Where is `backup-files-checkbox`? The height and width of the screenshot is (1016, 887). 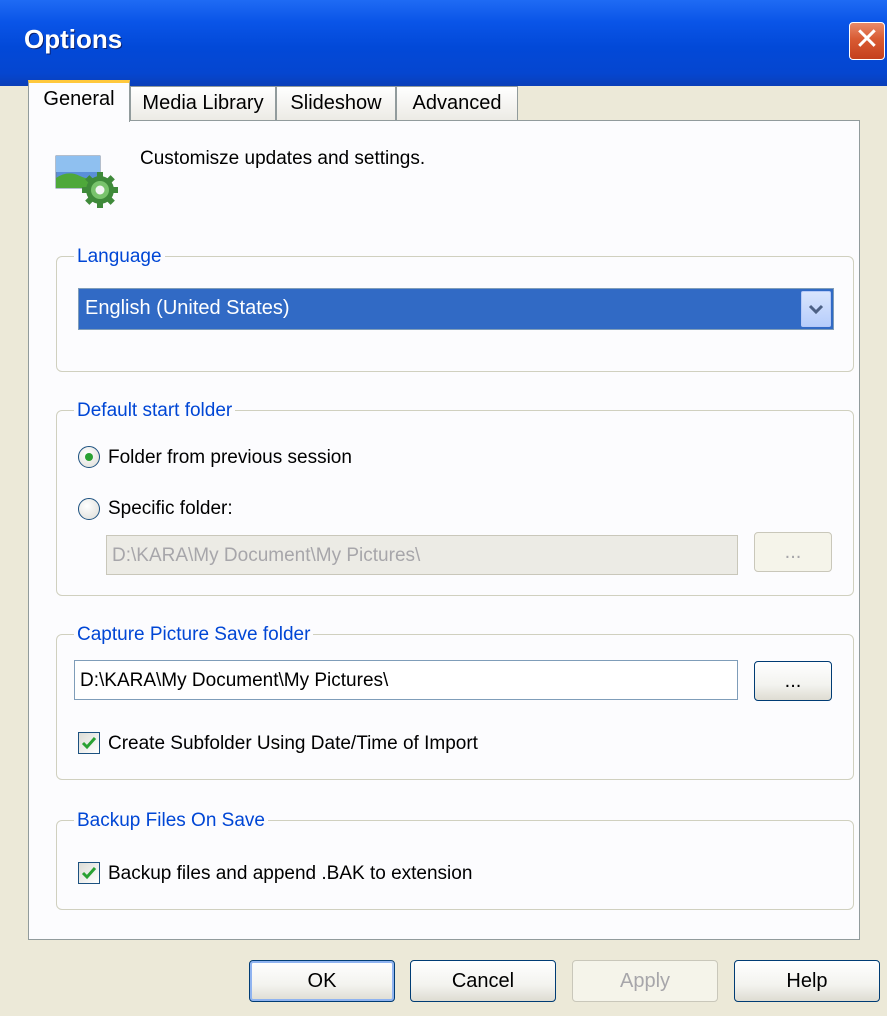
backup-files-checkbox is located at coordinates (89, 873).